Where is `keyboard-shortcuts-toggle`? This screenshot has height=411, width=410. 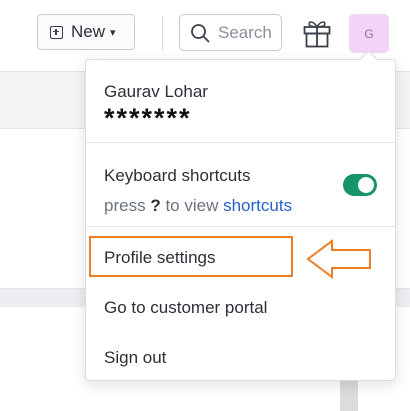
keyboard-shortcuts-toggle is located at coordinates (360, 185).